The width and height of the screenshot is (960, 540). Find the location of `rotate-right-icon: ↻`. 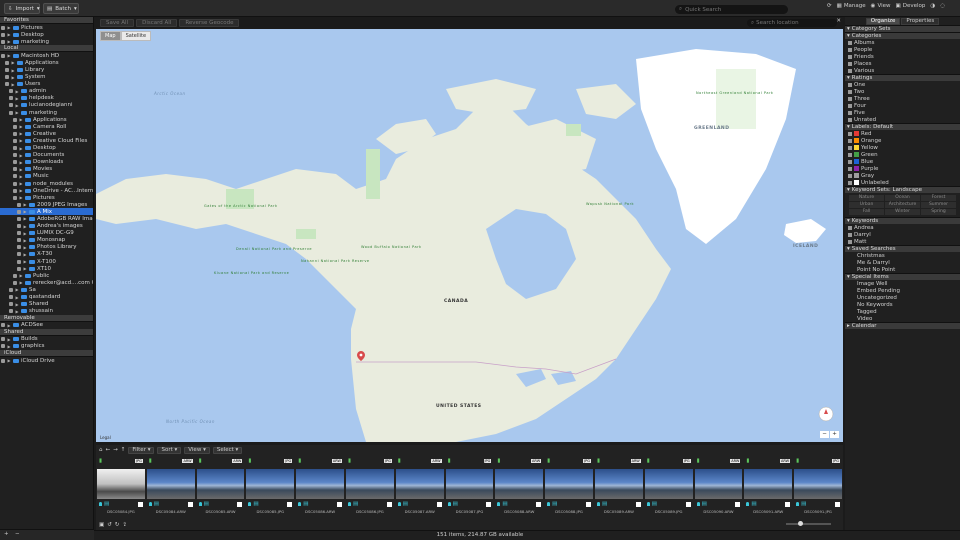

rotate-right-icon: ↻ is located at coordinates (117, 525).